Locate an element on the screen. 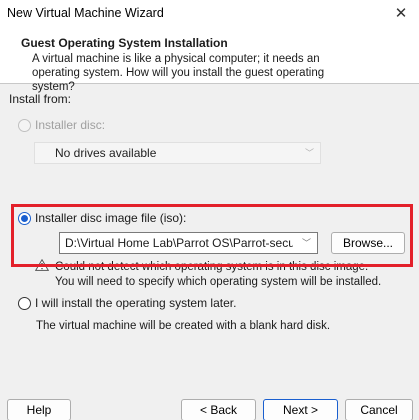  install-from-label: Install from: is located at coordinates (40, 99).